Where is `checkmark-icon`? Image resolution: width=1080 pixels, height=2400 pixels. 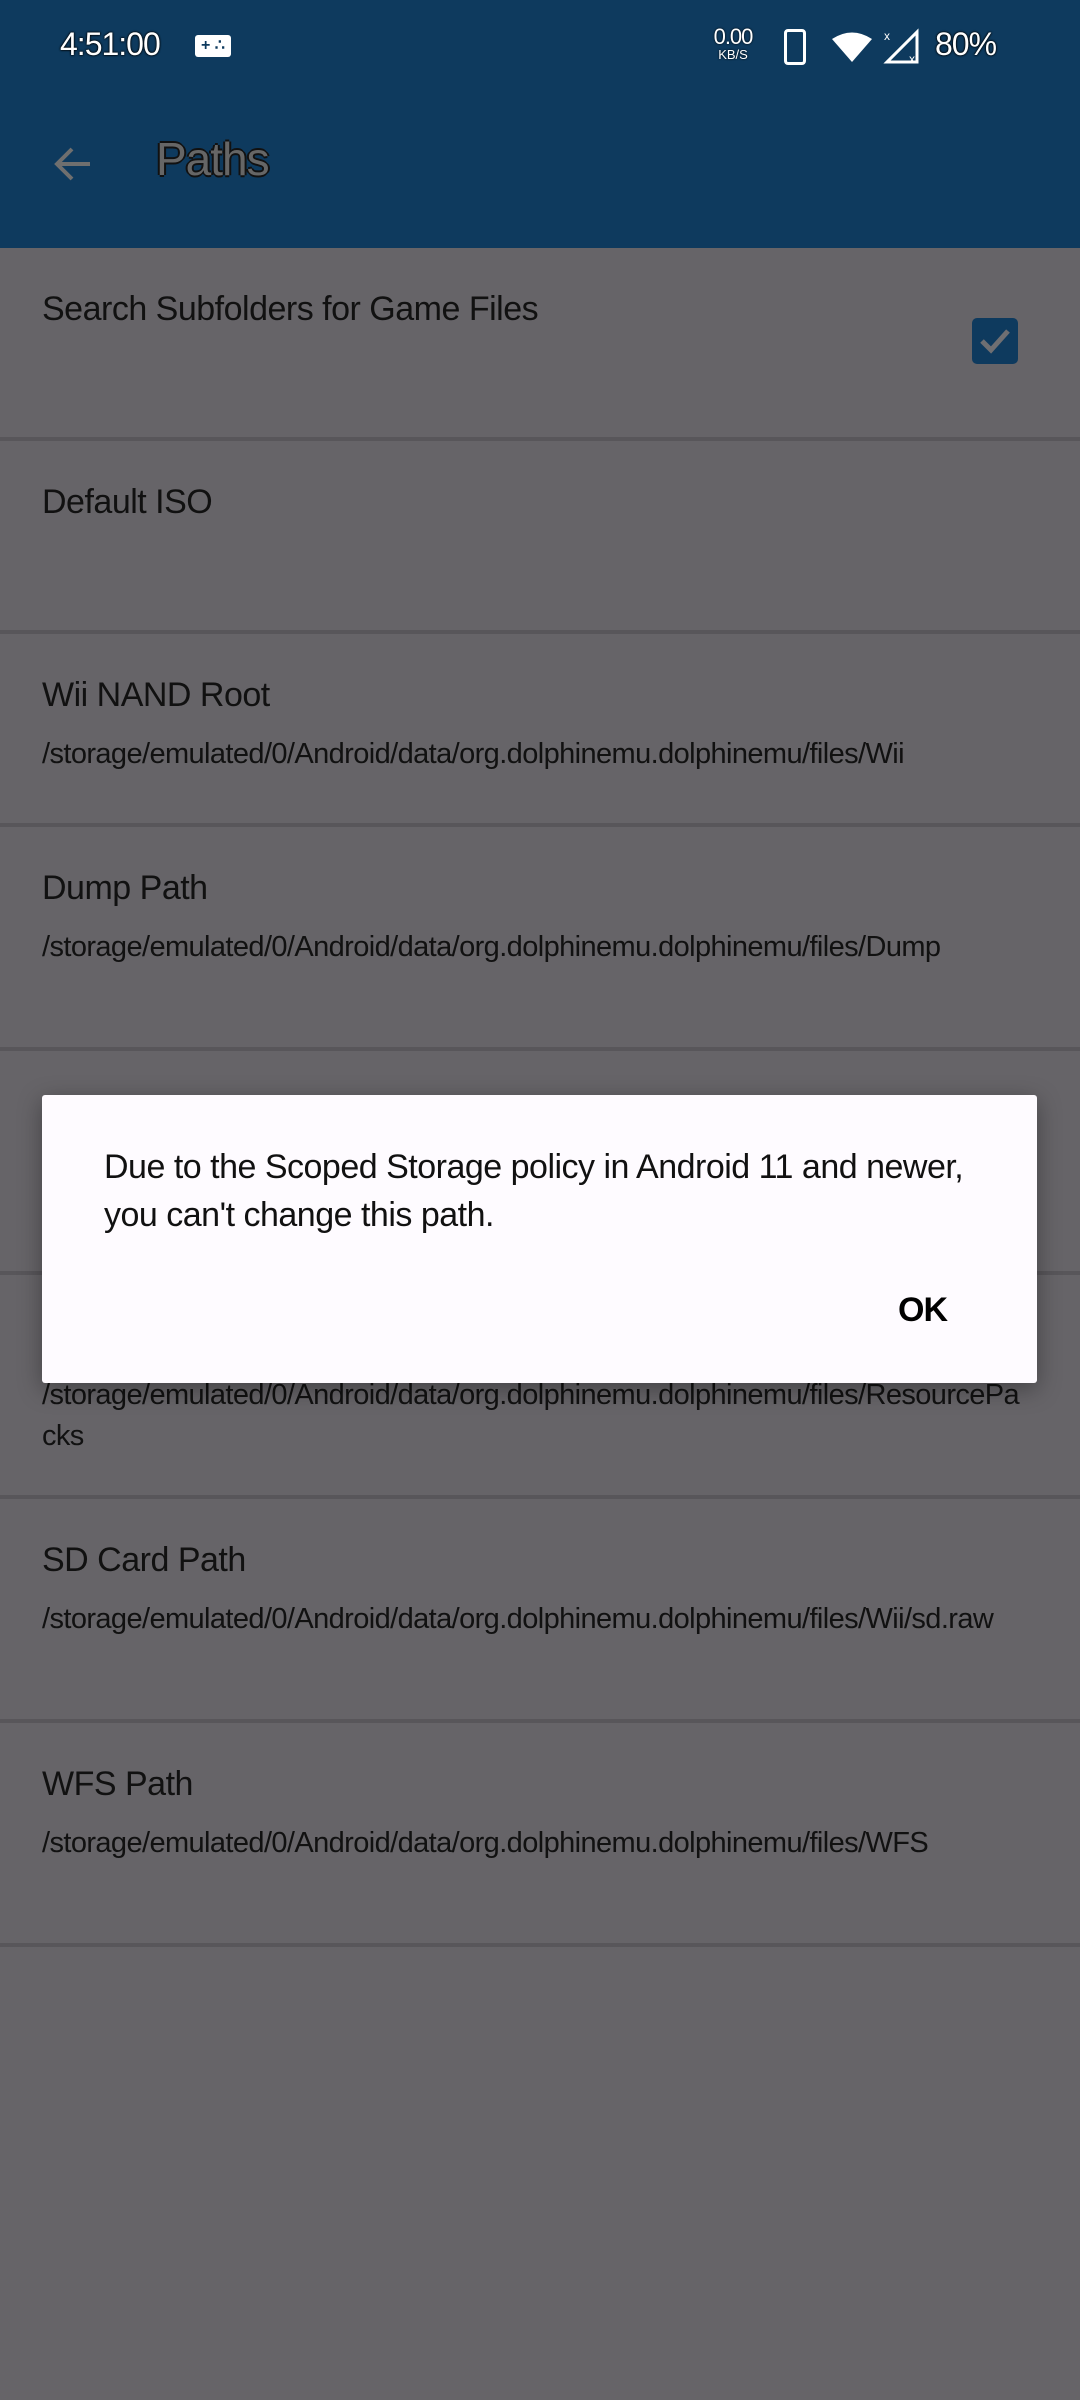
checkmark-icon is located at coordinates (995, 341).